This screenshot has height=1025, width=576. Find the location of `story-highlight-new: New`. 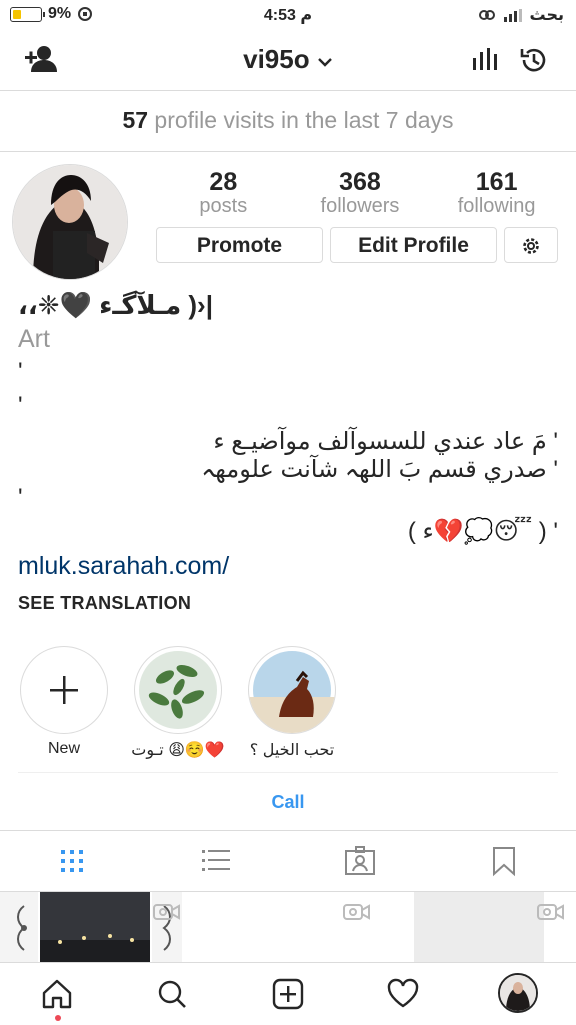

story-highlight-new: New is located at coordinates (64, 702).